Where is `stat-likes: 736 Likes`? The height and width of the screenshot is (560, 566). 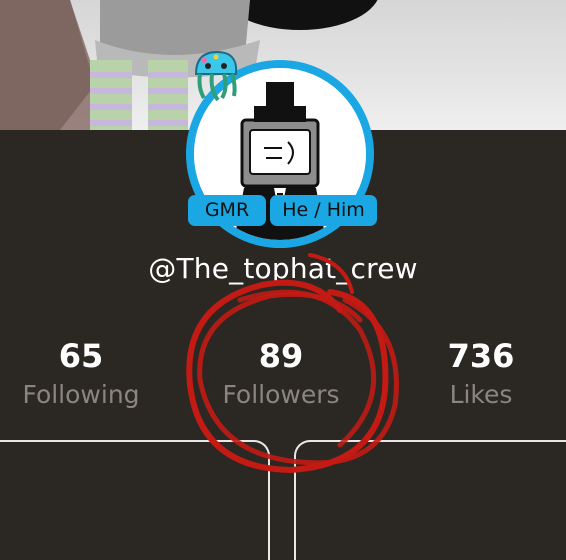 stat-likes: 736 Likes is located at coordinates (478, 372).